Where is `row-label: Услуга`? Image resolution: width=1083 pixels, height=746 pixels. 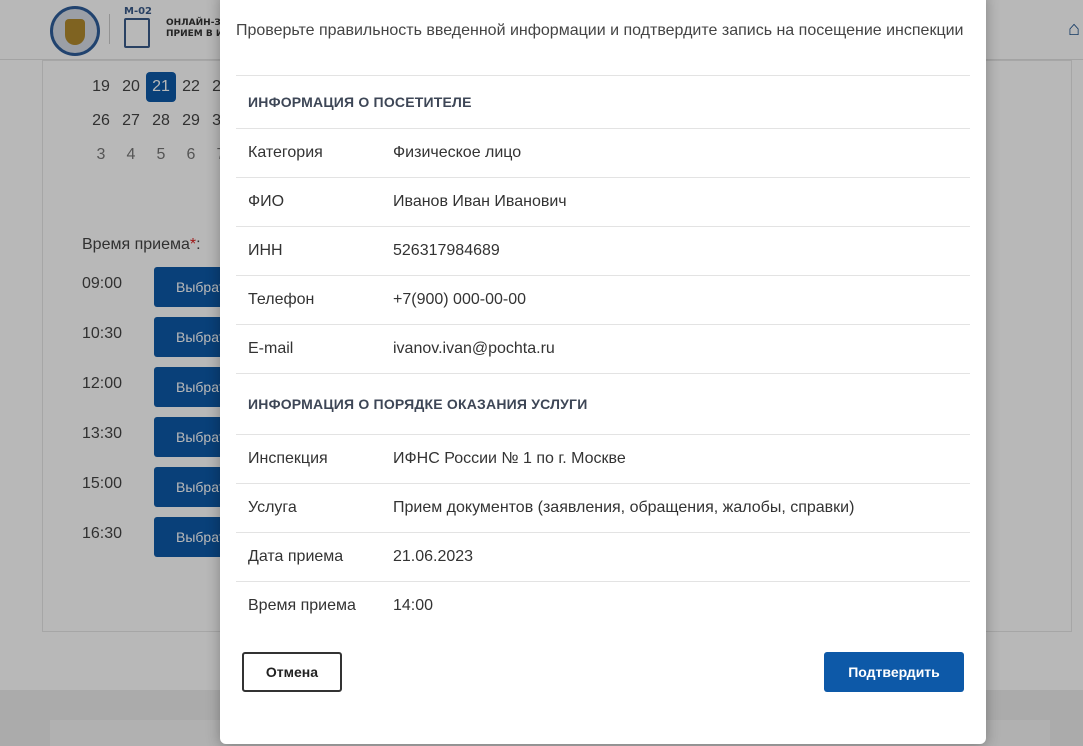 row-label: Услуга is located at coordinates (272, 507).